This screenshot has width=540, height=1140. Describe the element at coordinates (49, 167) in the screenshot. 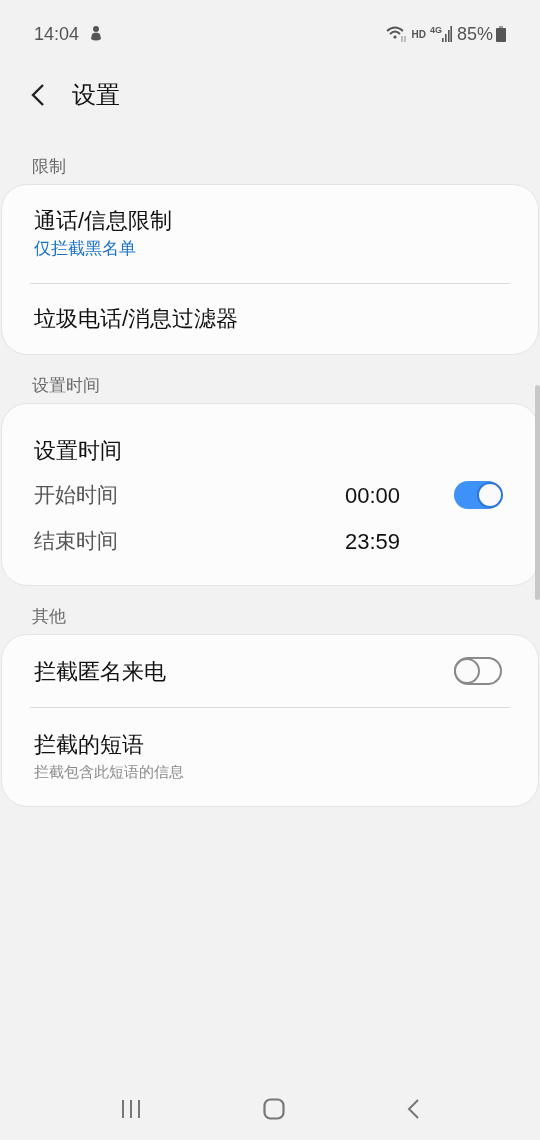

I see `section-header: 限制` at that location.